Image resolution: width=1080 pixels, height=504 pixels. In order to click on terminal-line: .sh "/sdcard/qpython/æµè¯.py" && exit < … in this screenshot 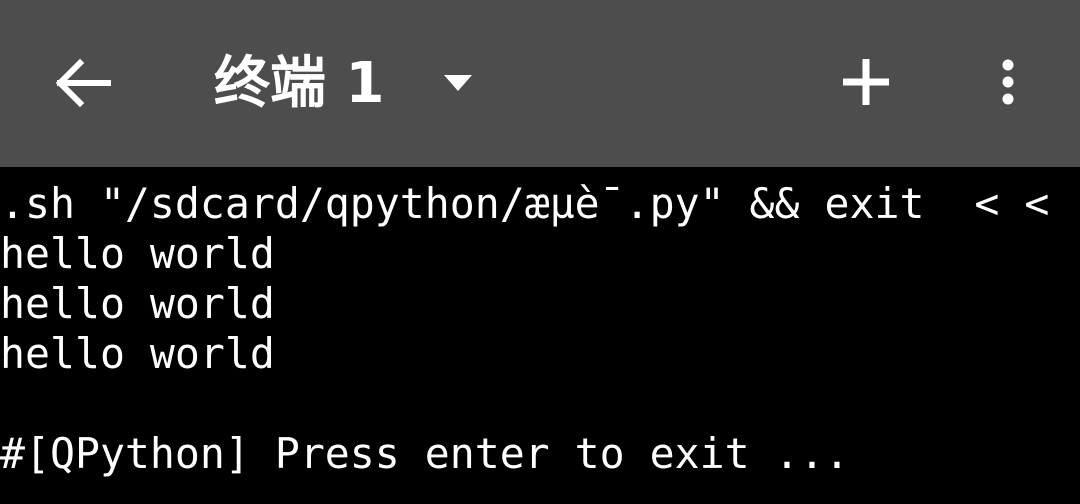, I will do `click(525, 203)`.